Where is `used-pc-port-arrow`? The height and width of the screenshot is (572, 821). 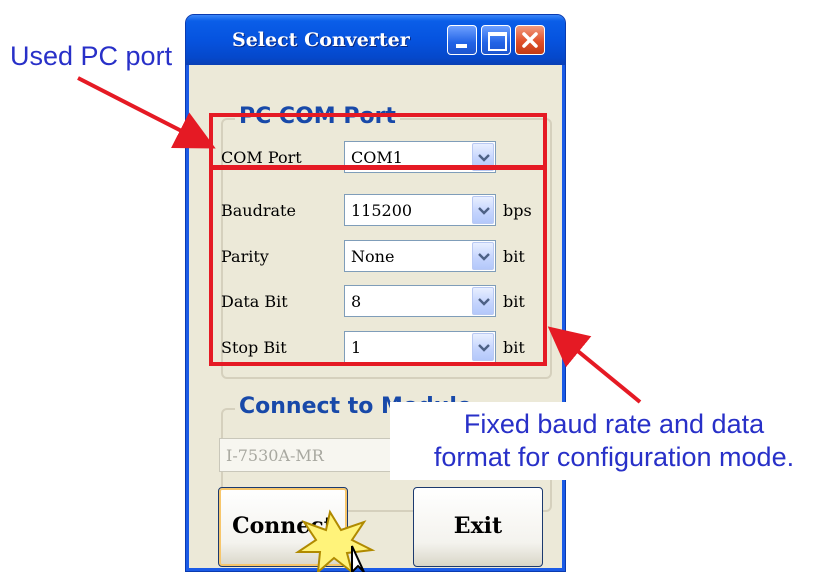
used-pc-port-arrow is located at coordinates (146, 112).